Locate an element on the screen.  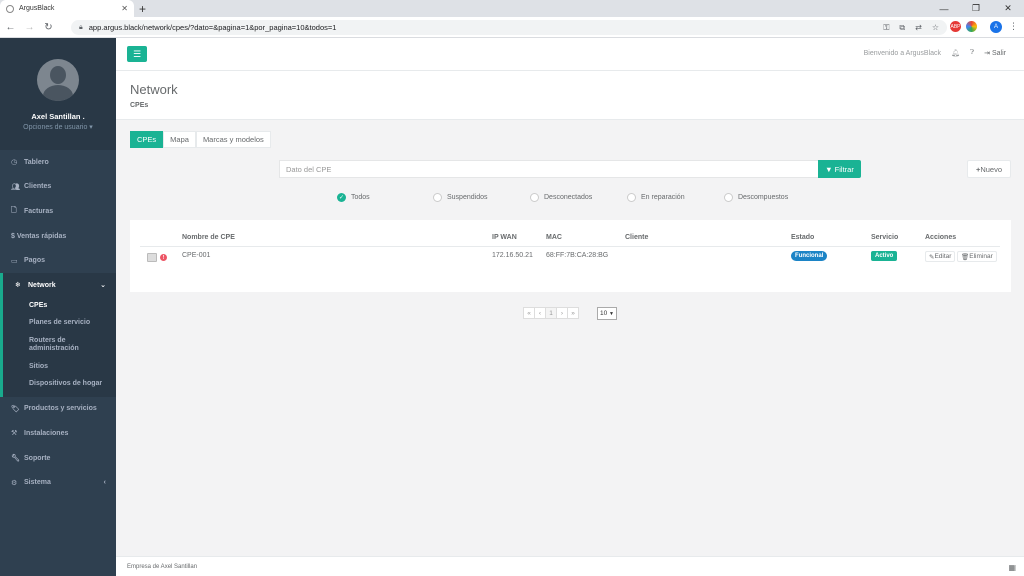
bell-icon: 🔔︎ is located at coordinates (955, 53).